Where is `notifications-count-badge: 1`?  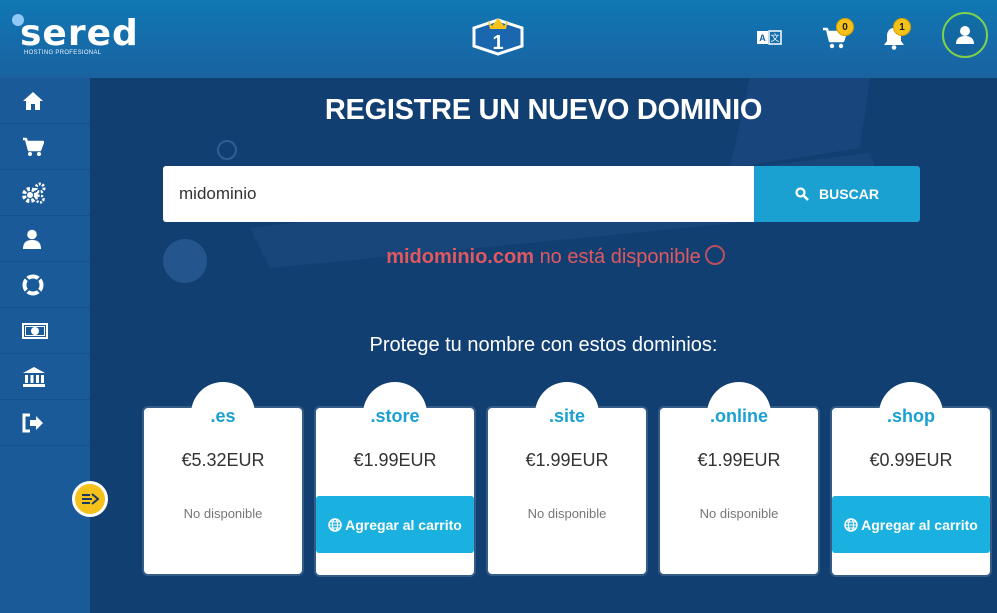
notifications-count-badge: 1 is located at coordinates (902, 27).